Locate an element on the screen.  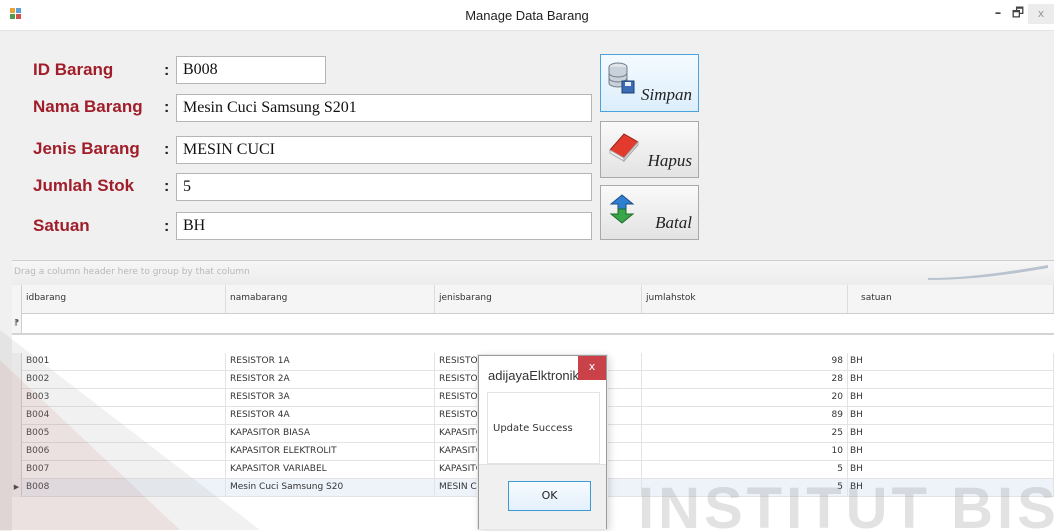
cell-jumlahstok: 20 is located at coordinates (745, 398).